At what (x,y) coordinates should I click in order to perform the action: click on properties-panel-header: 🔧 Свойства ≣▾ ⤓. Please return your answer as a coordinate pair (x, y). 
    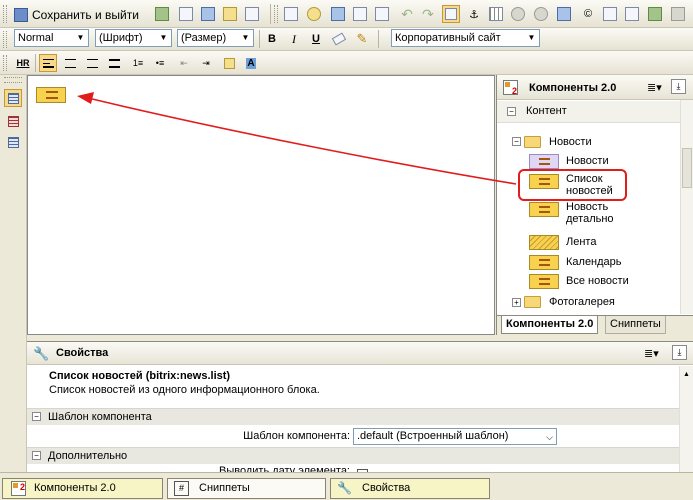
    Looking at the image, I should click on (360, 353).